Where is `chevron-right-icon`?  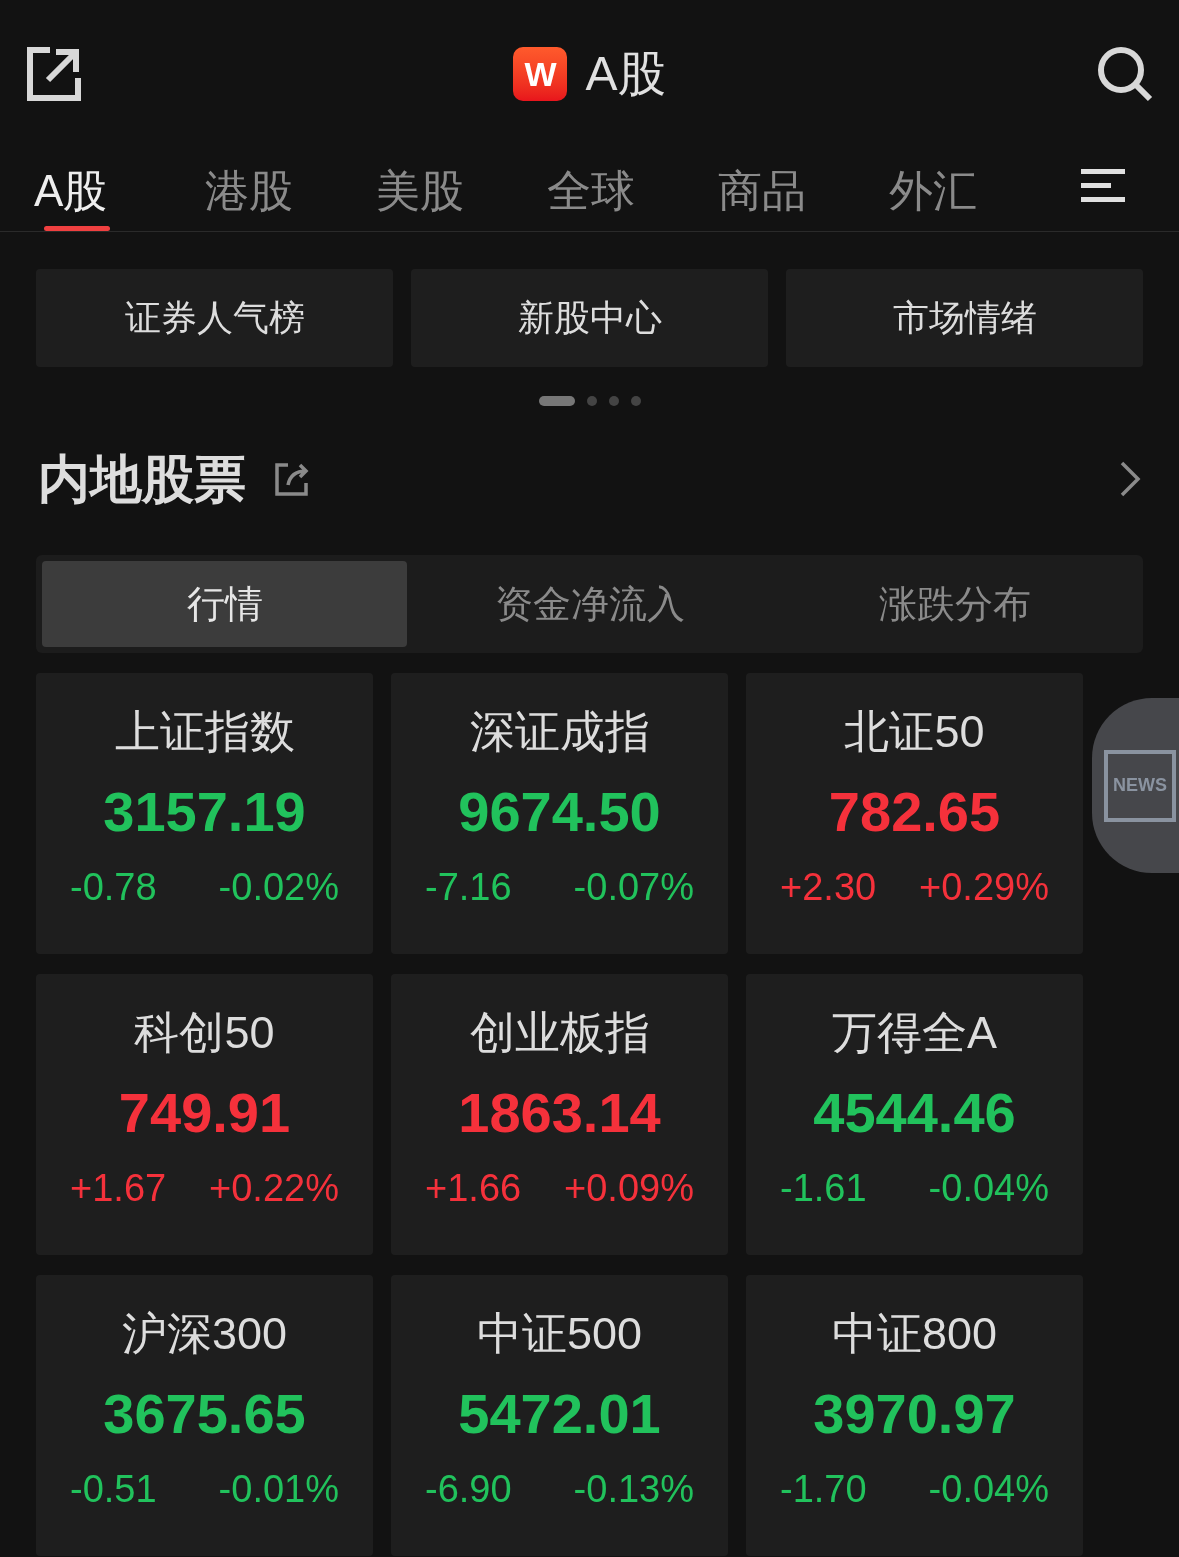
chevron-right-icon is located at coordinates (1130, 479).